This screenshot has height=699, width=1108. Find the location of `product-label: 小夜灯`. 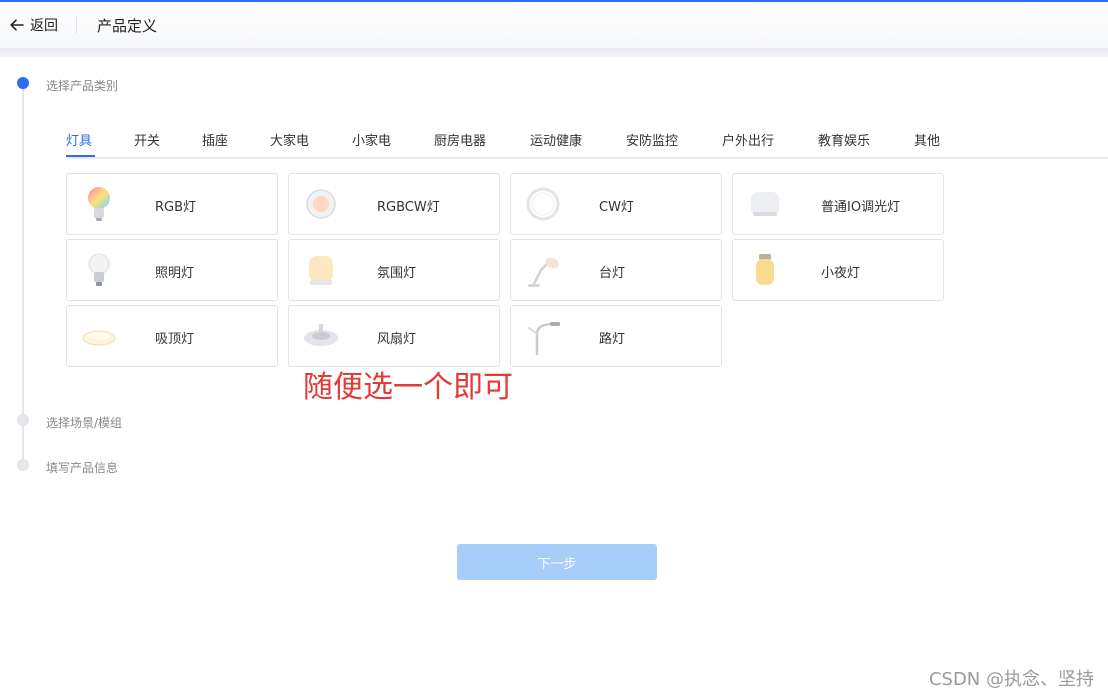

product-label: 小夜灯 is located at coordinates (841, 273).